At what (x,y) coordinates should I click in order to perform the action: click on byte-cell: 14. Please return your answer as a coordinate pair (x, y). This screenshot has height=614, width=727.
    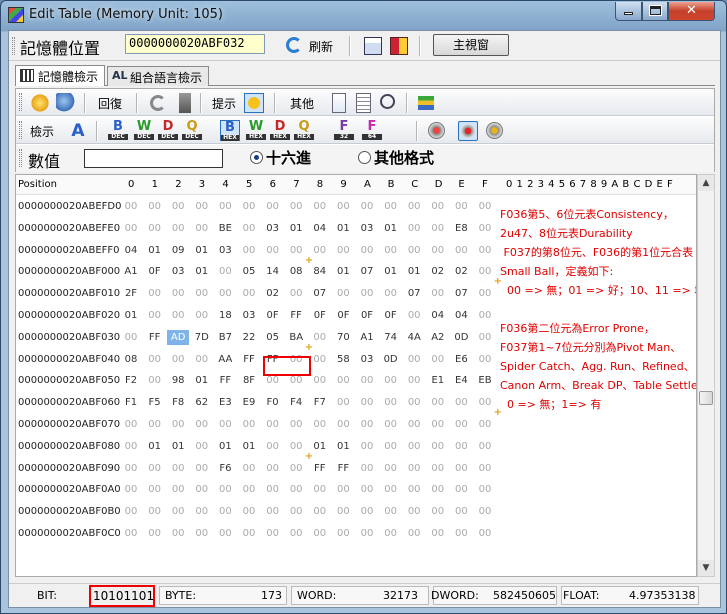
    Looking at the image, I should click on (273, 271).